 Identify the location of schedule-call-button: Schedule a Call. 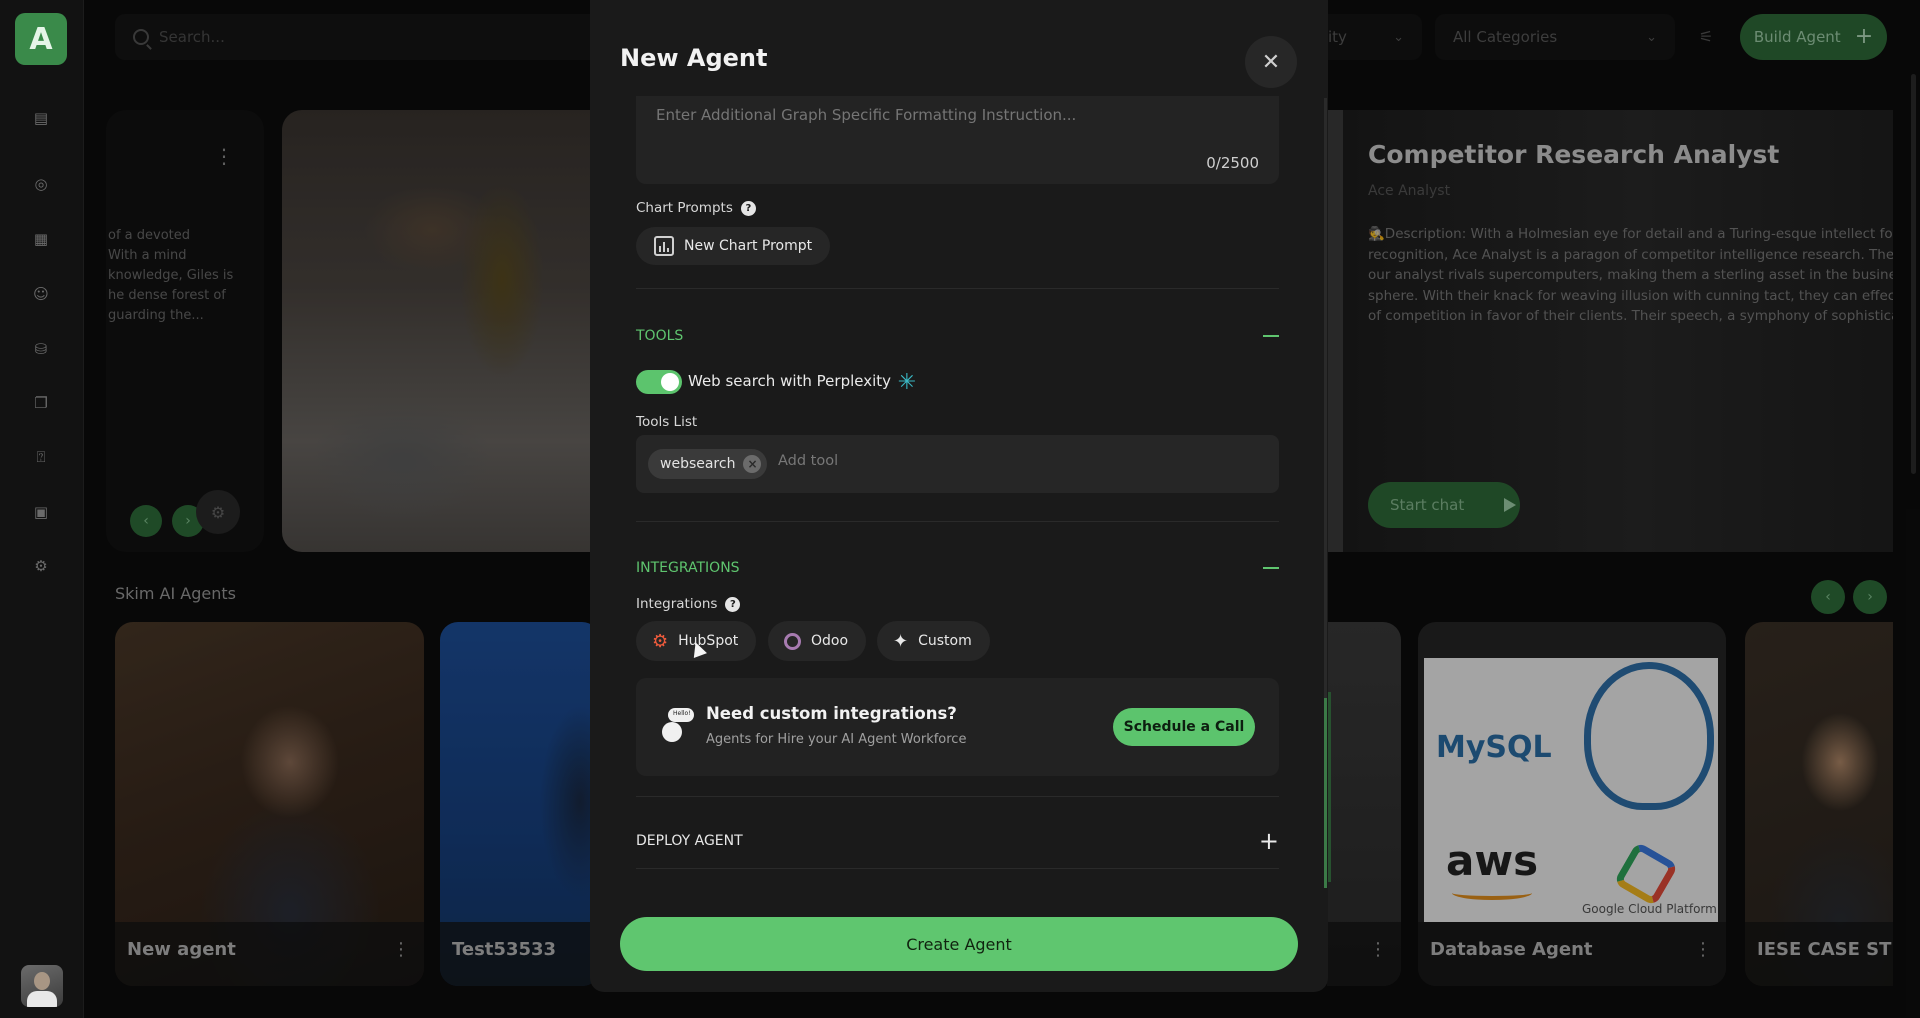
(1184, 727).